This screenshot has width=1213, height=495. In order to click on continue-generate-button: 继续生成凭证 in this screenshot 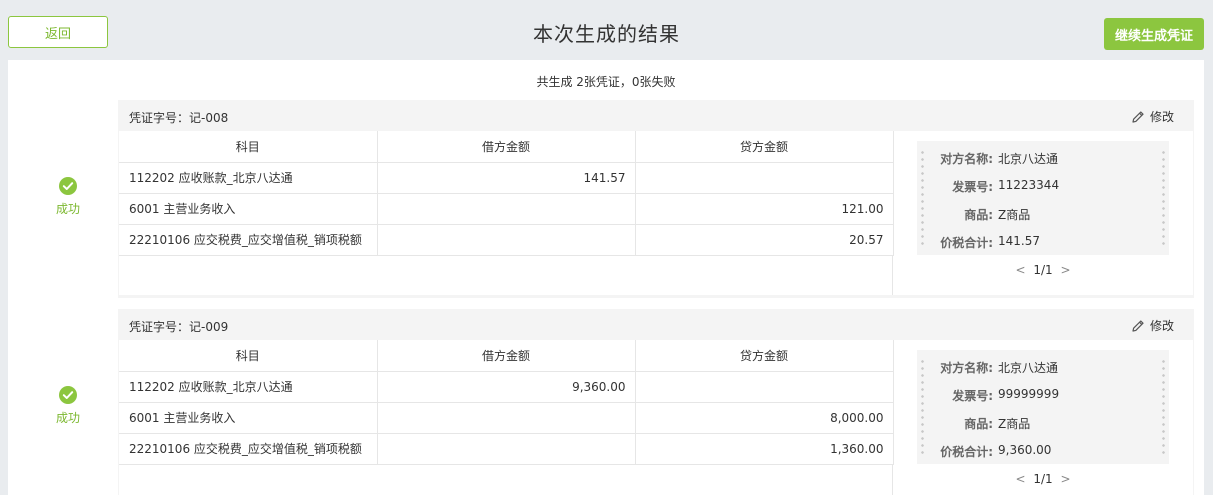, I will do `click(1154, 34)`.